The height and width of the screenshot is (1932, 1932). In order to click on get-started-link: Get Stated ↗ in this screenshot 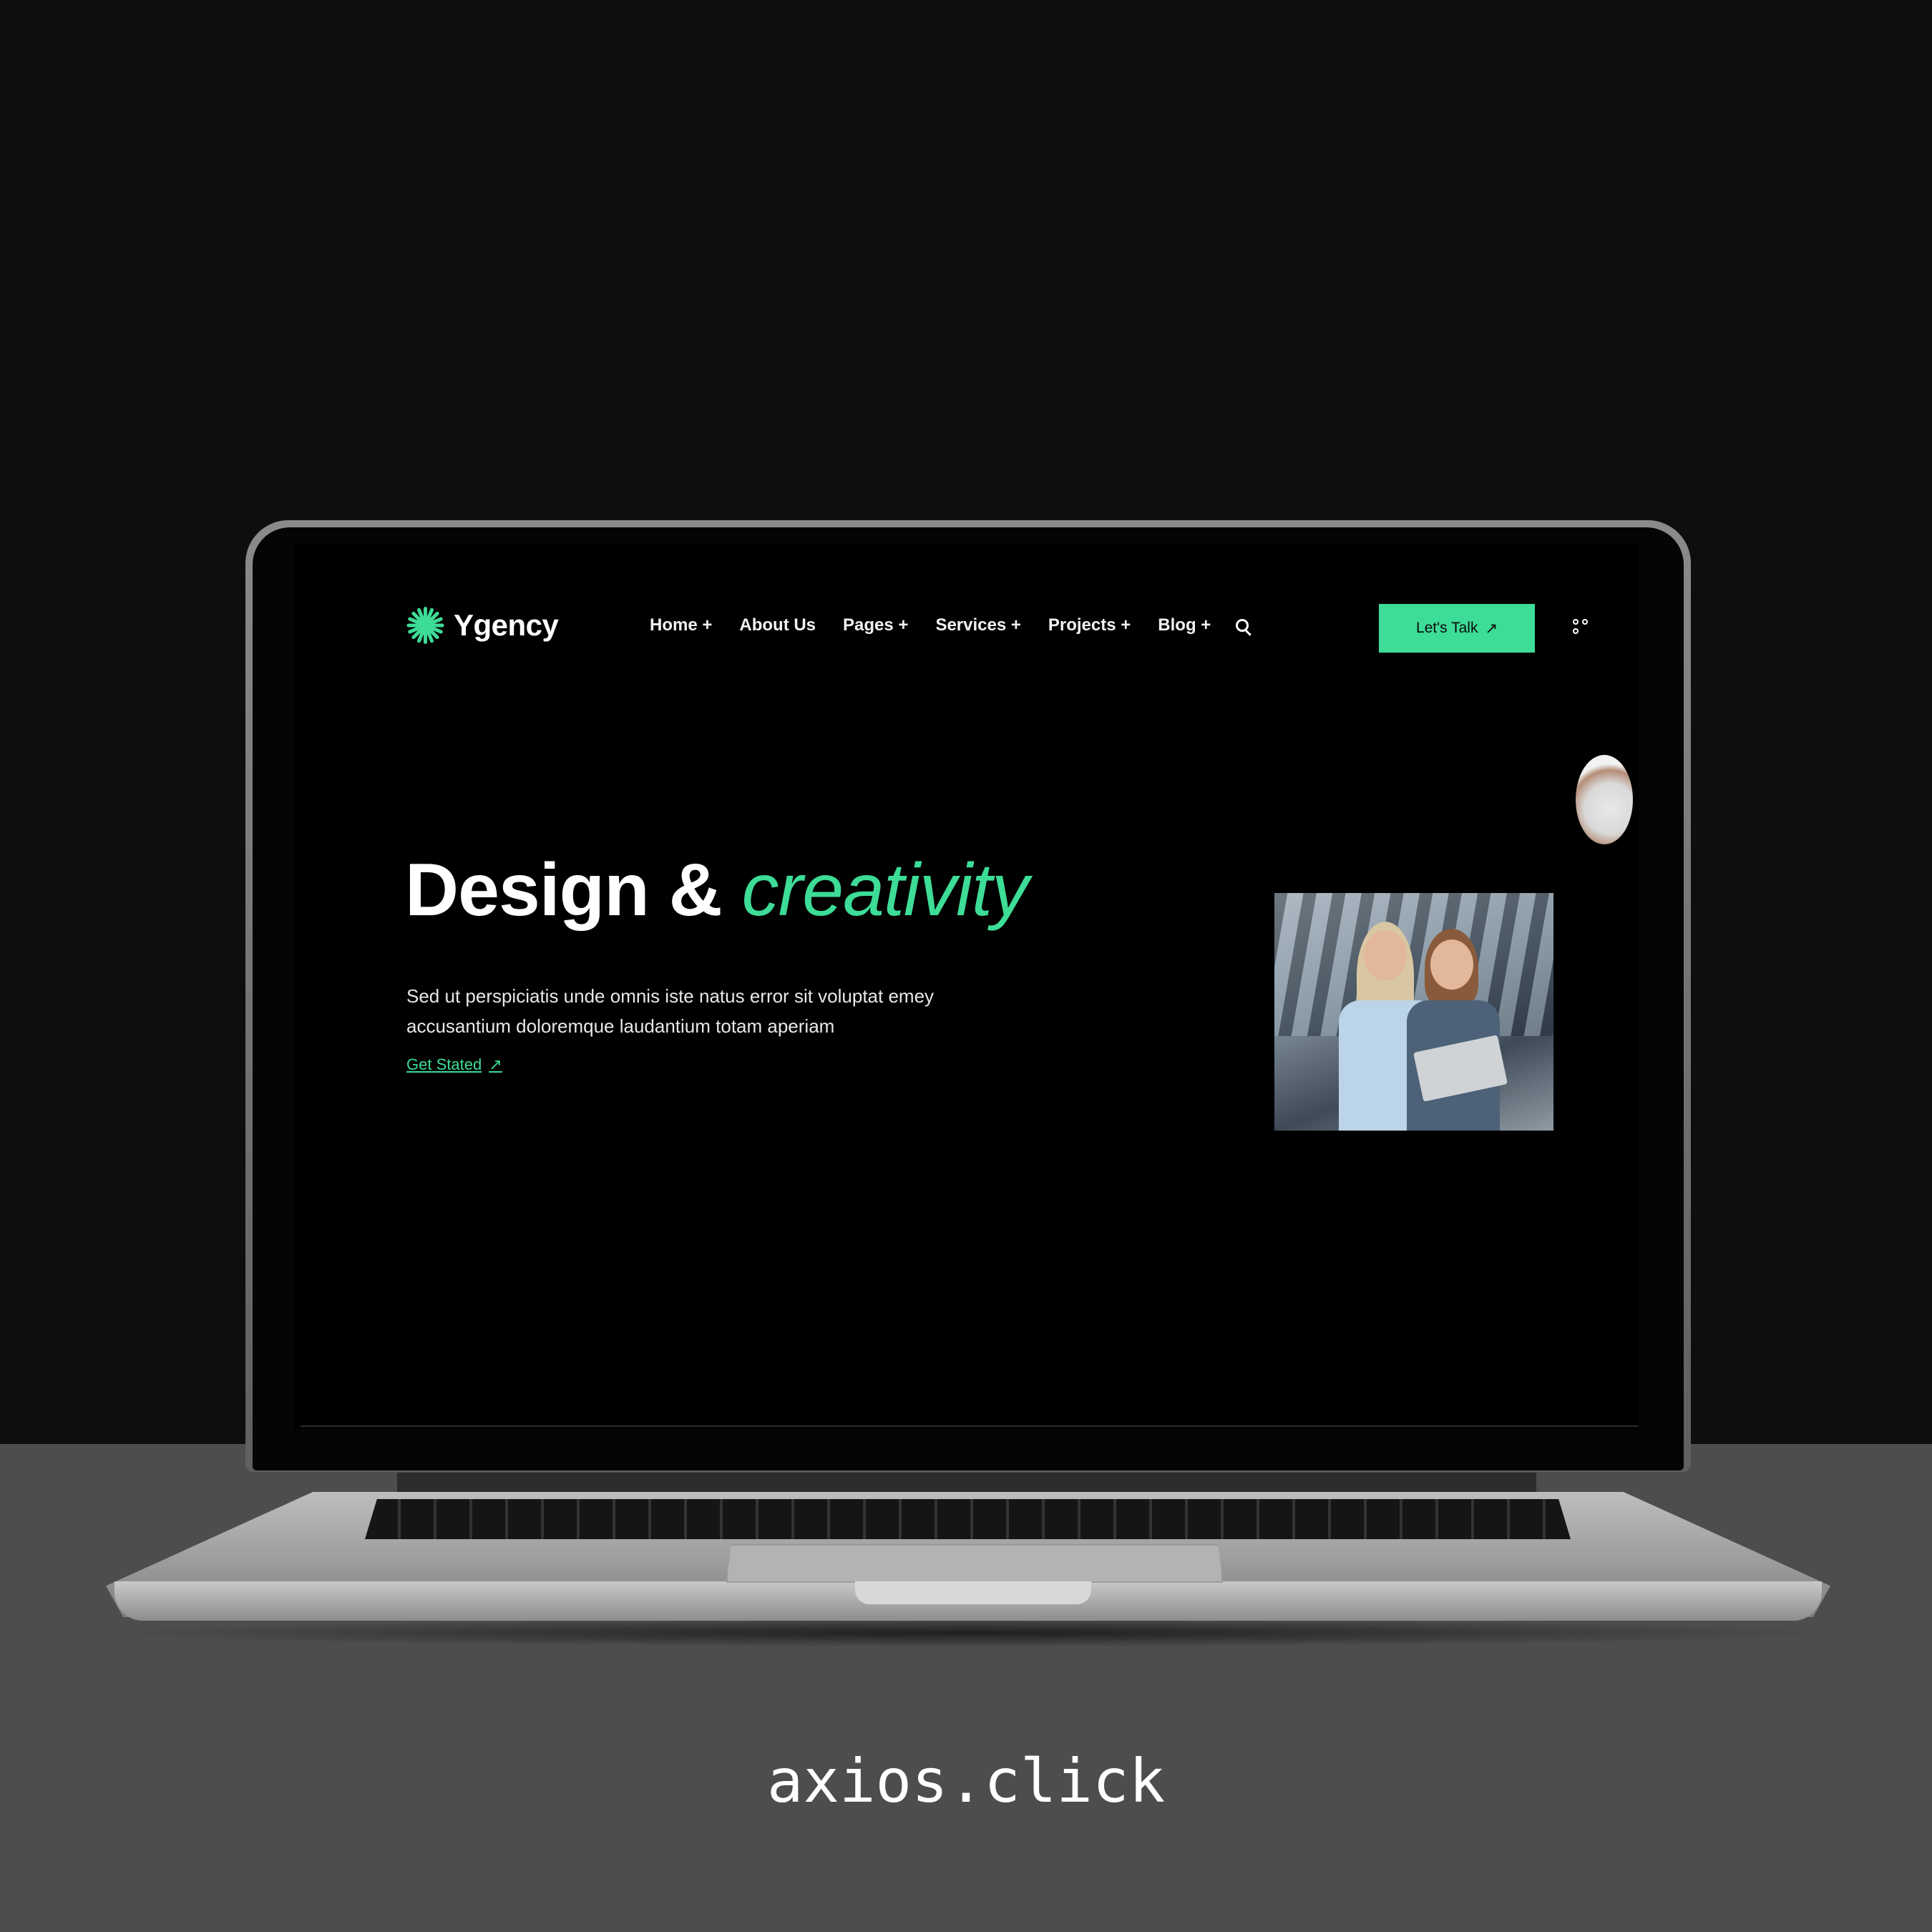, I will do `click(454, 1064)`.